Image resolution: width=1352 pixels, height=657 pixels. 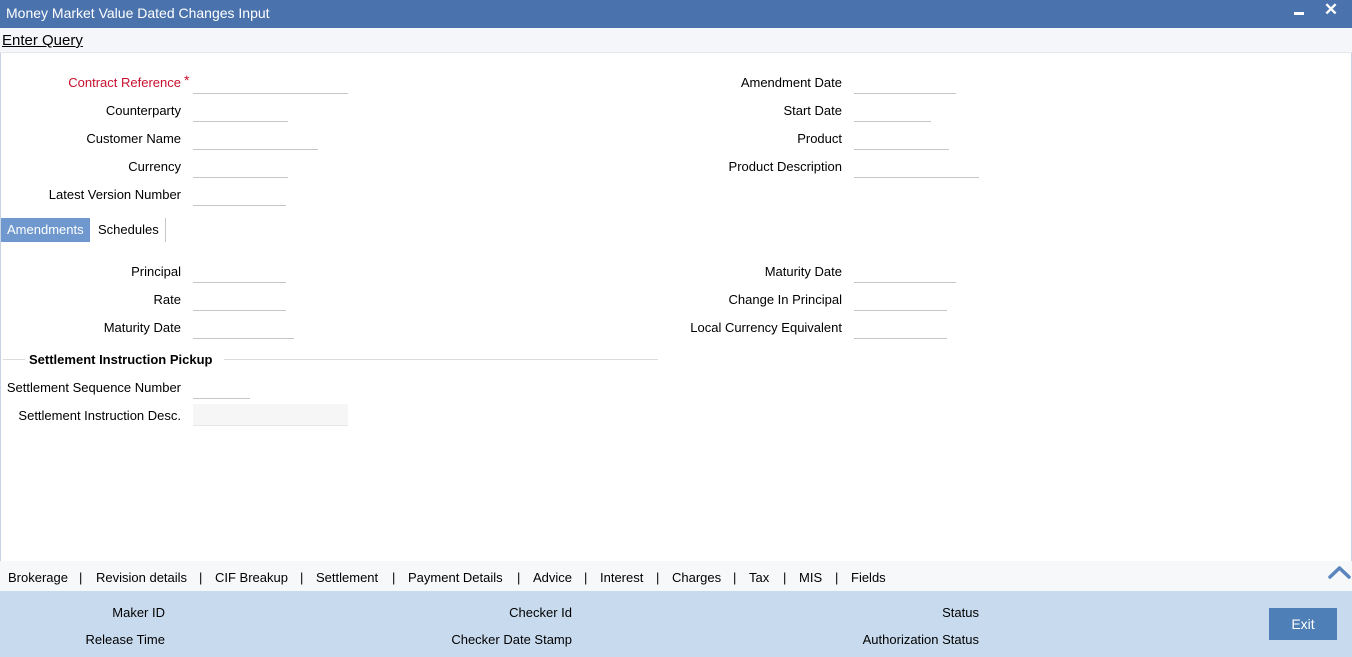 I want to click on enter-query-link: Enter Query, so click(x=42, y=40).